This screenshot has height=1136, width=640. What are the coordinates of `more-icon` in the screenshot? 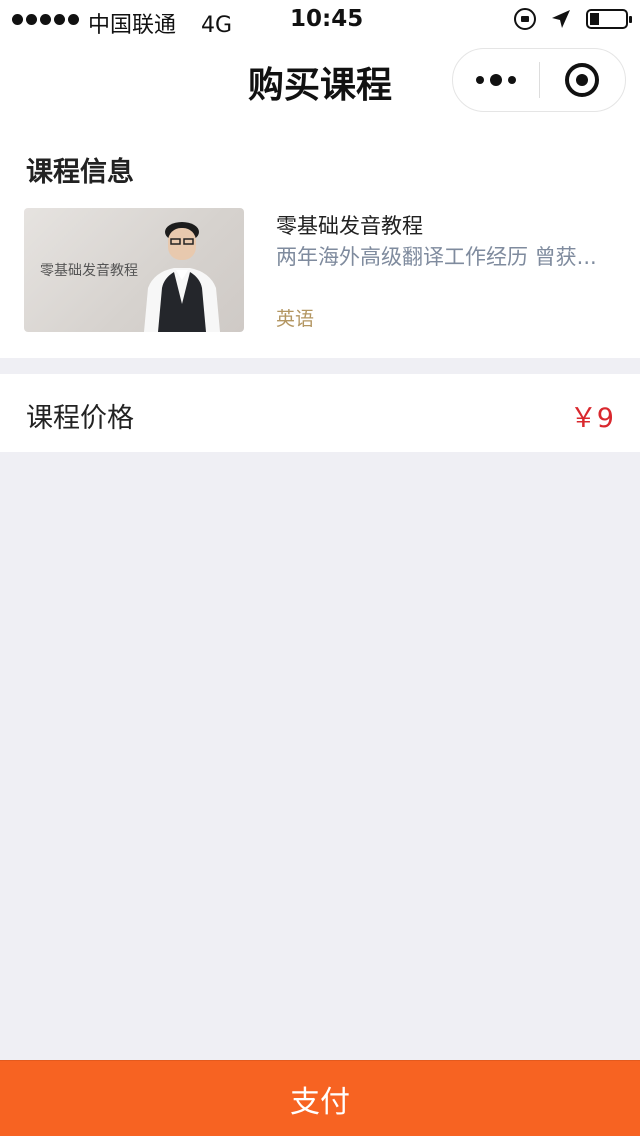 It's located at (479, 80).